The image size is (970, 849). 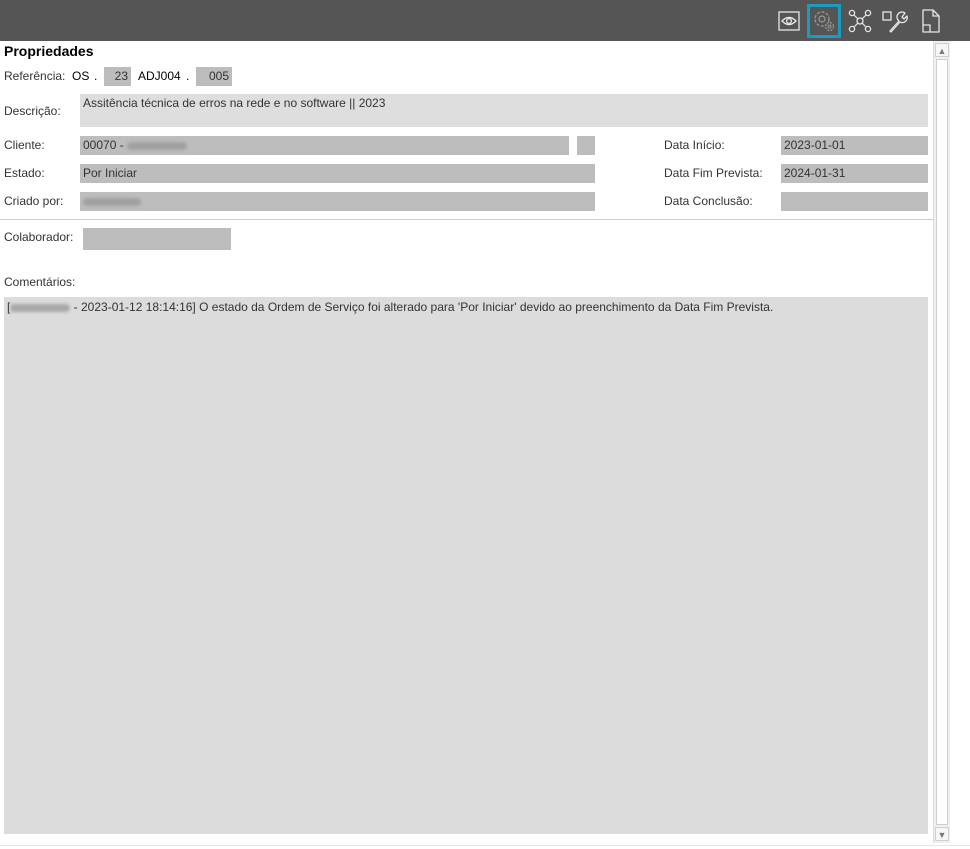 I want to click on referencia-number-field: 23, so click(x=117, y=76).